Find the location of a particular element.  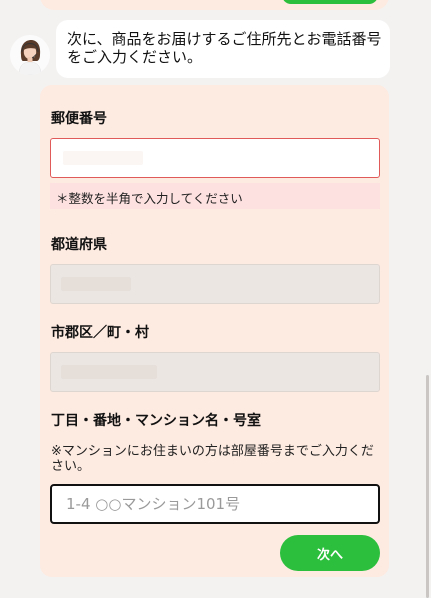

prefecture-label: 都道府県 is located at coordinates (79, 245).